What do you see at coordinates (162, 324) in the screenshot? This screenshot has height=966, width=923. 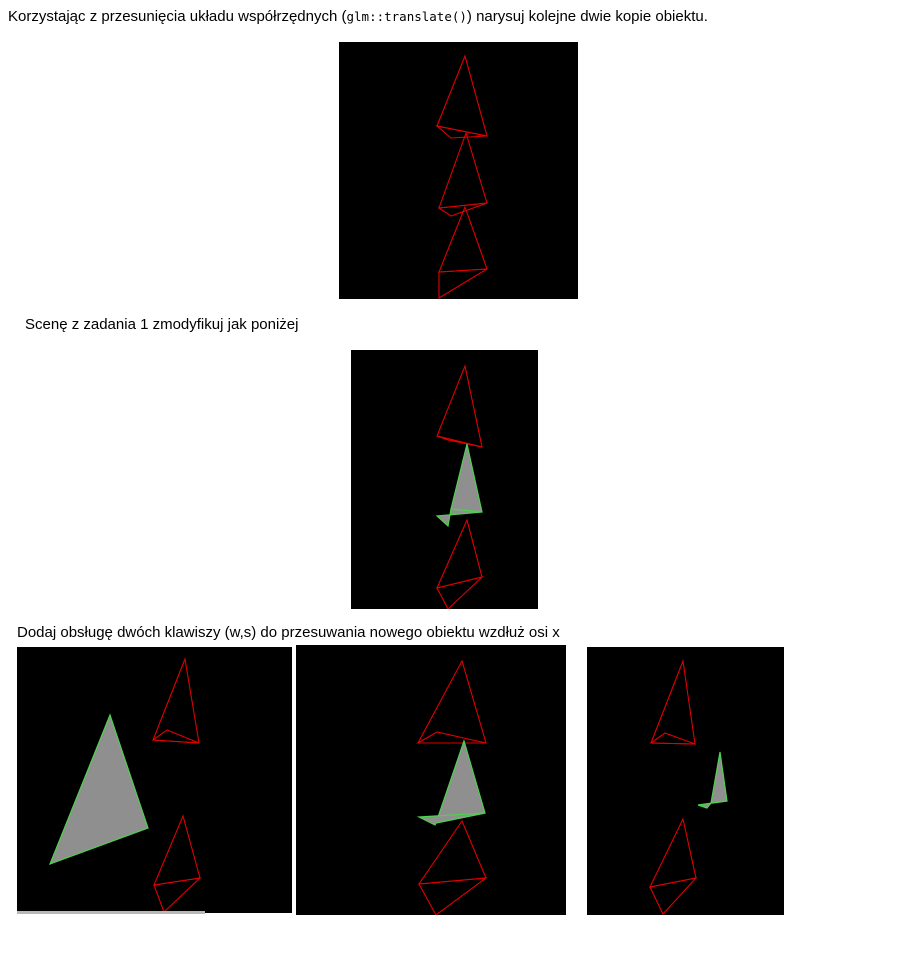 I see `task2-instruction: Scenę z zadania 1 zmodyfikuj jak poniżej` at bounding box center [162, 324].